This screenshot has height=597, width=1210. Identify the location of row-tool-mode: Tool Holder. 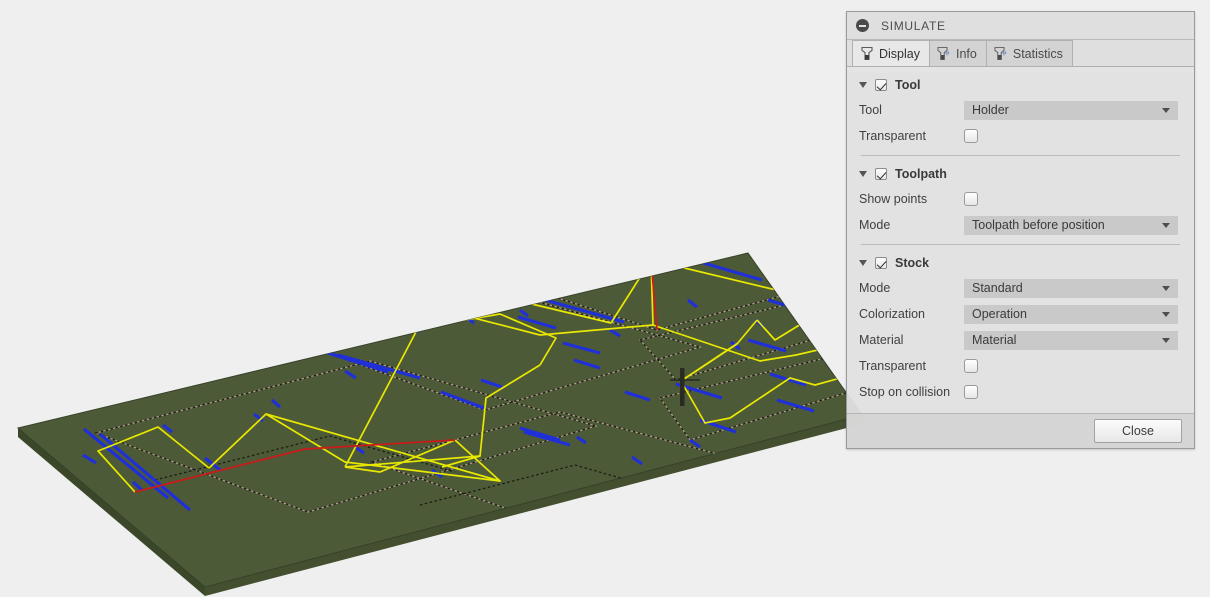
(1020, 110).